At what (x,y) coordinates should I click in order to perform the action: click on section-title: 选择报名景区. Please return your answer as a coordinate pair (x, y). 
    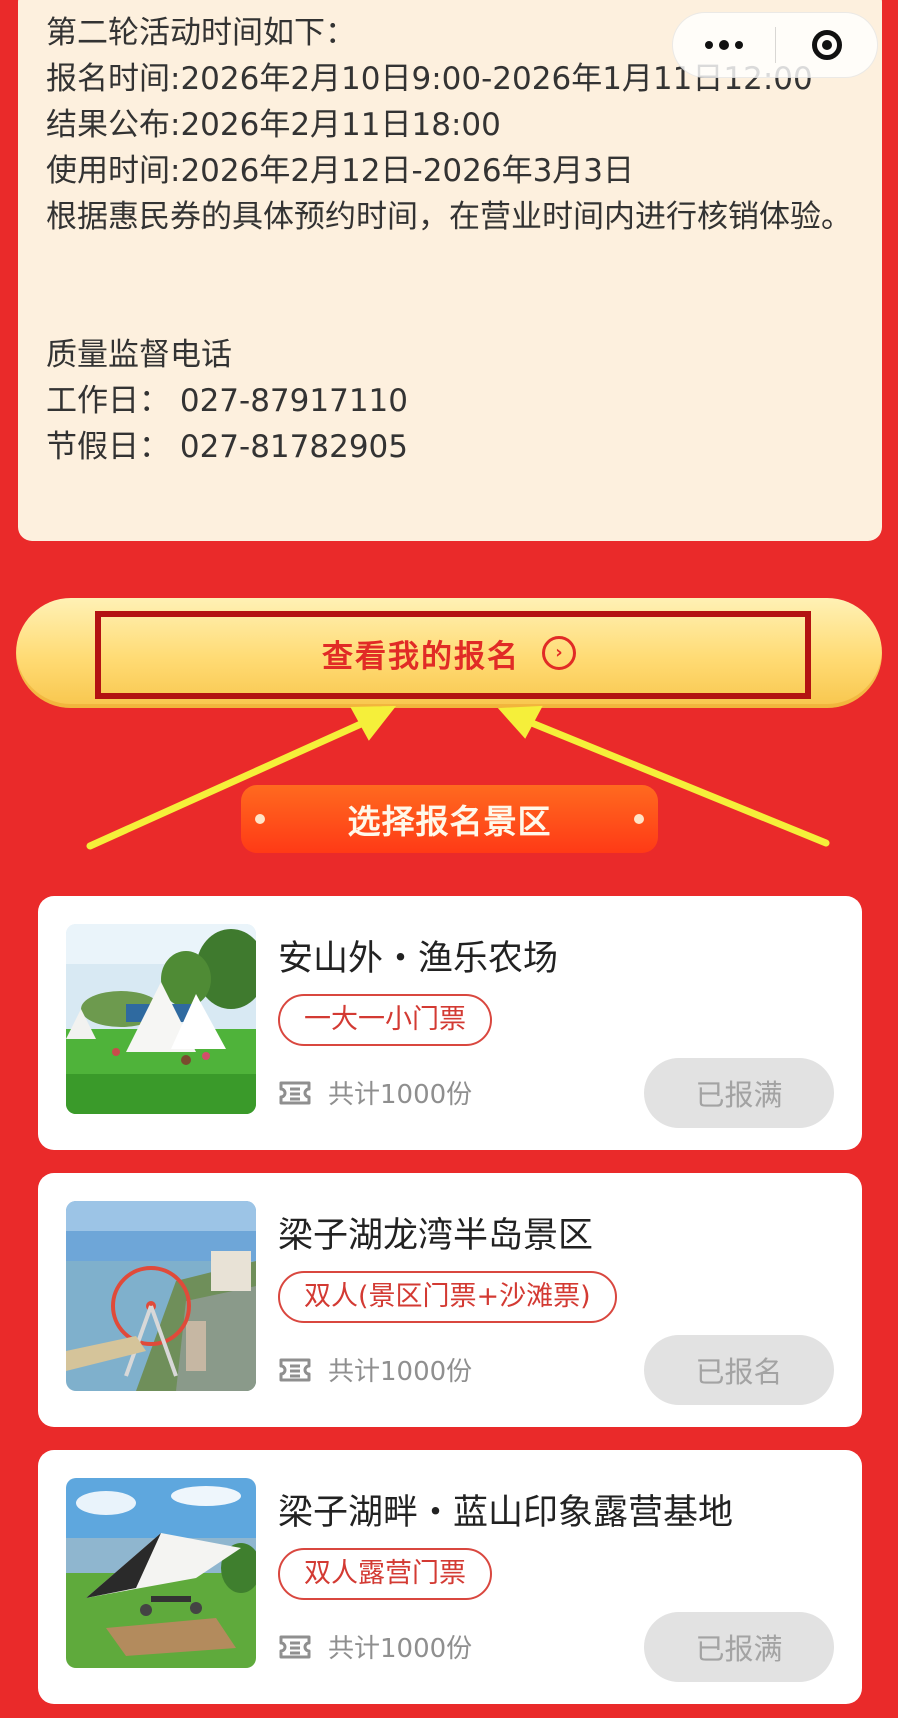
    Looking at the image, I should click on (449, 821).